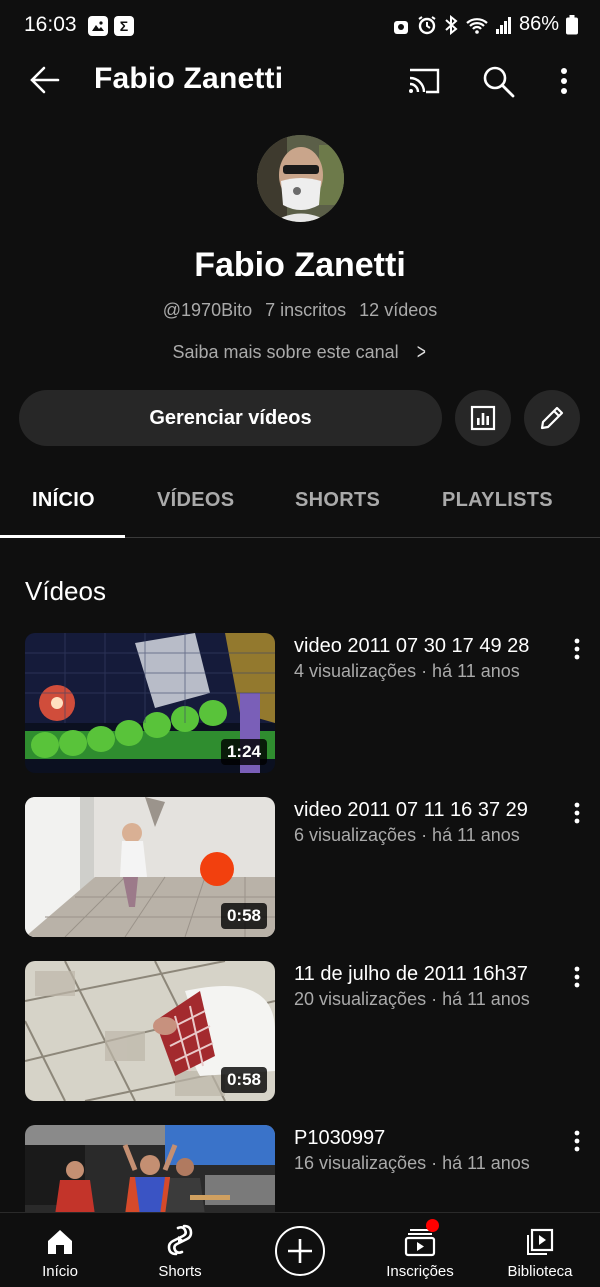  What do you see at coordinates (300, 26) in the screenshot?
I see `status-bar: 16:03 Σ 86%` at bounding box center [300, 26].